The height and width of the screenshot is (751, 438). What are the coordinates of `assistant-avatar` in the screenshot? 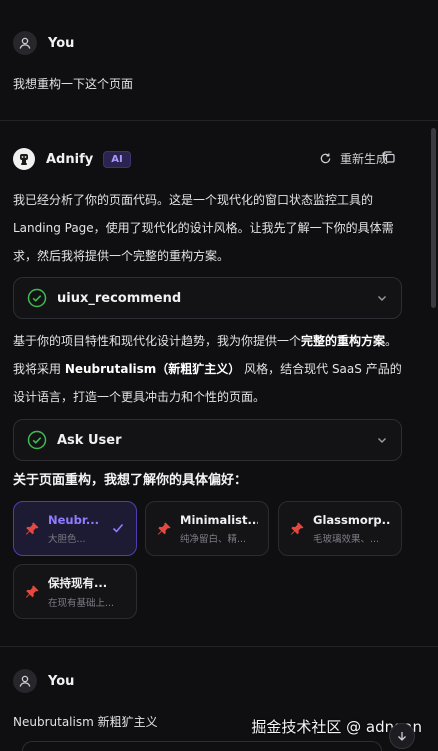 It's located at (24, 159).